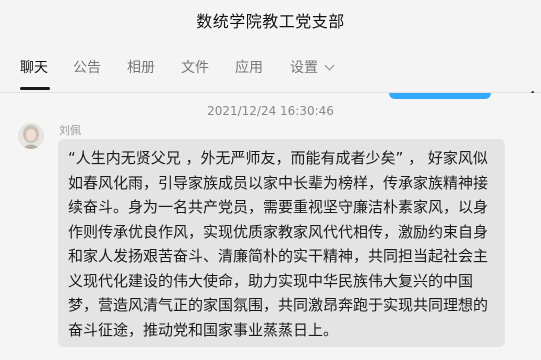 The image size is (541, 360). What do you see at coordinates (278, 231) in the screenshot?
I see `message-line: 作则传承优良作风，实现优质家教家风代代相传，激励约束自身` at bounding box center [278, 231].